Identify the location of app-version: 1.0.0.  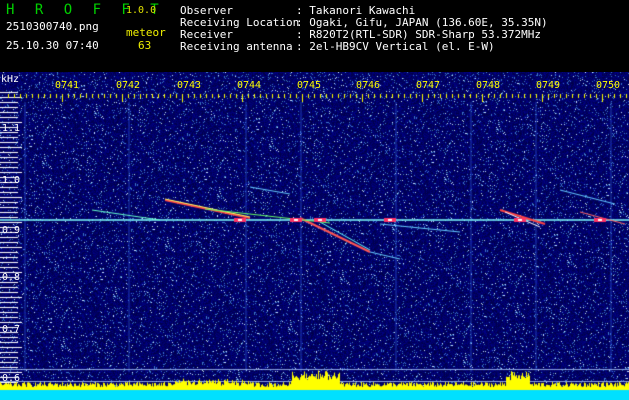
(141, 10).